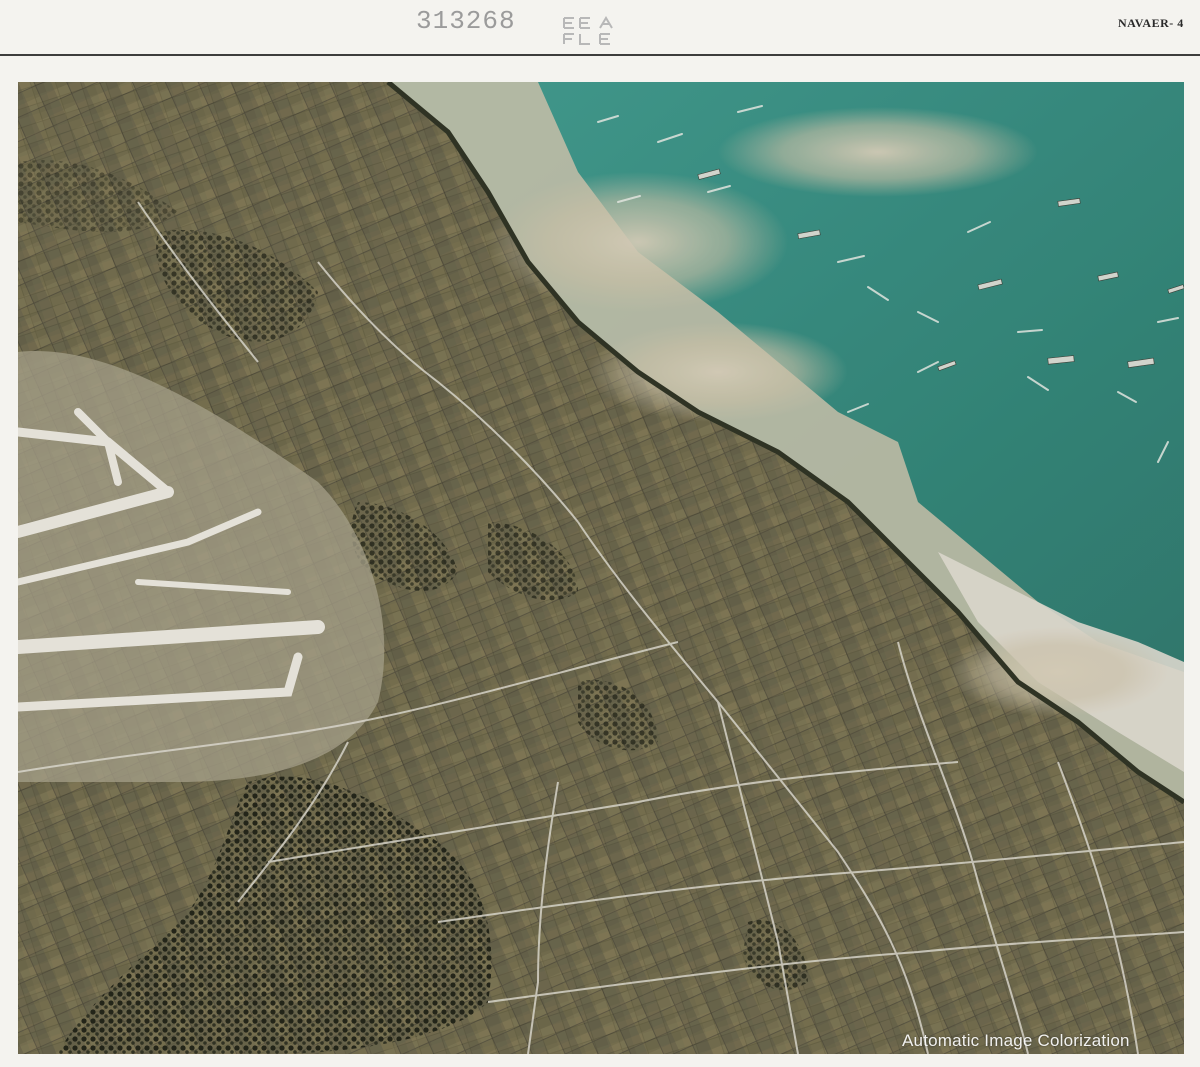 This screenshot has height=1067, width=1200. What do you see at coordinates (588, 30) in the screenshot?
I see `stamp-mark` at bounding box center [588, 30].